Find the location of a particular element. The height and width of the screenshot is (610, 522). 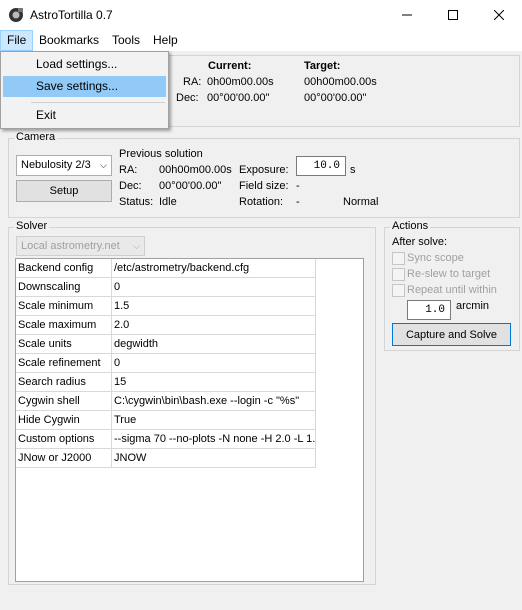

table-row: Scale maximum 2.0 is located at coordinates (166, 325).